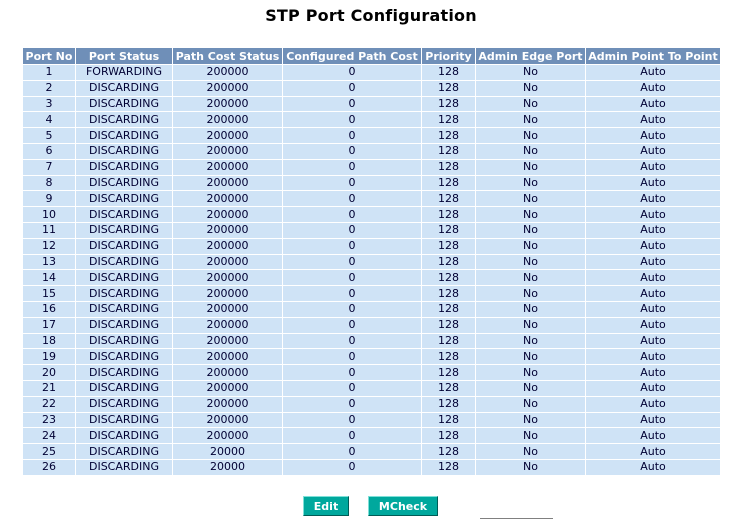  Describe the element at coordinates (49, 357) in the screenshot. I see `cell-port-no: 19` at that location.